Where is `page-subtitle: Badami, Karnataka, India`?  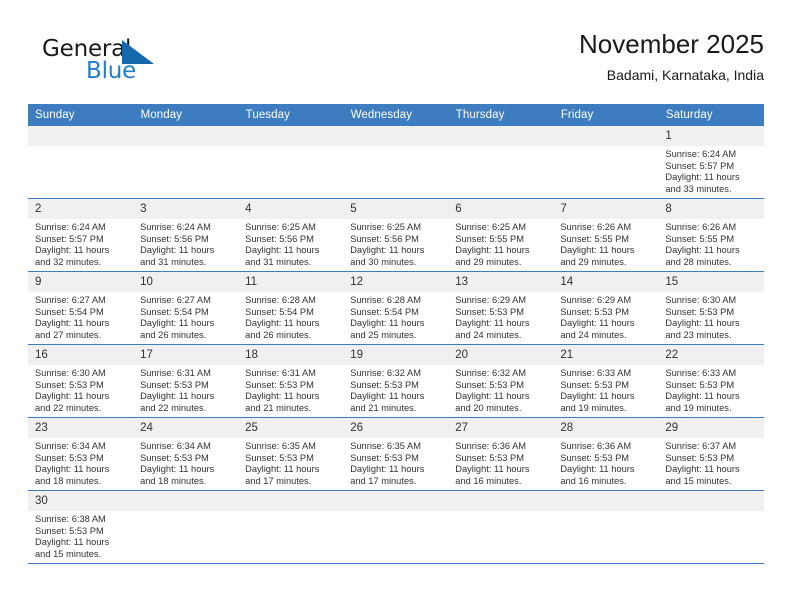
page-subtitle: Badami, Karnataka, India is located at coordinates (685, 75).